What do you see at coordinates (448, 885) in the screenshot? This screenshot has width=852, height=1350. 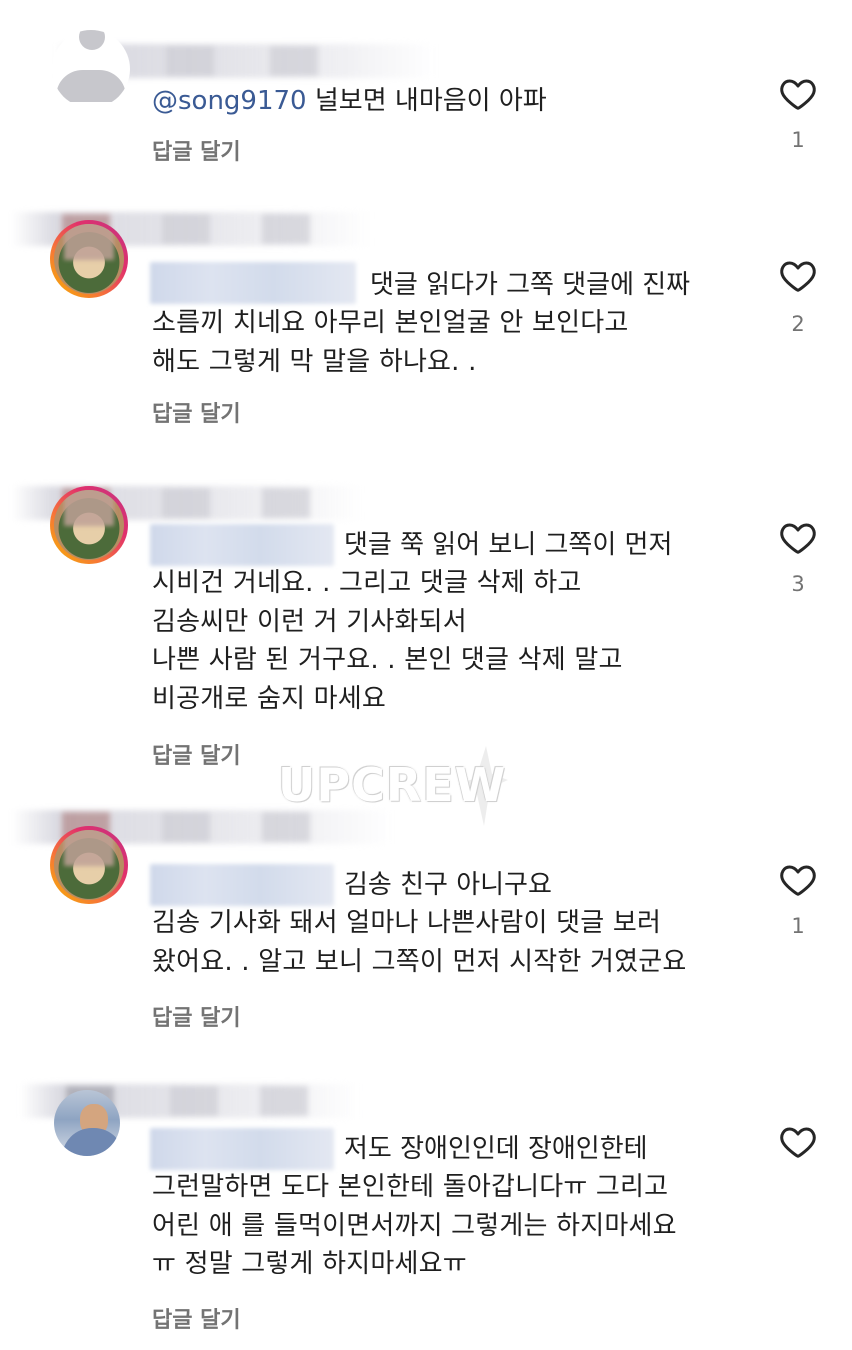 I see `comment-first-line: 김송 친구 아니구요` at bounding box center [448, 885].